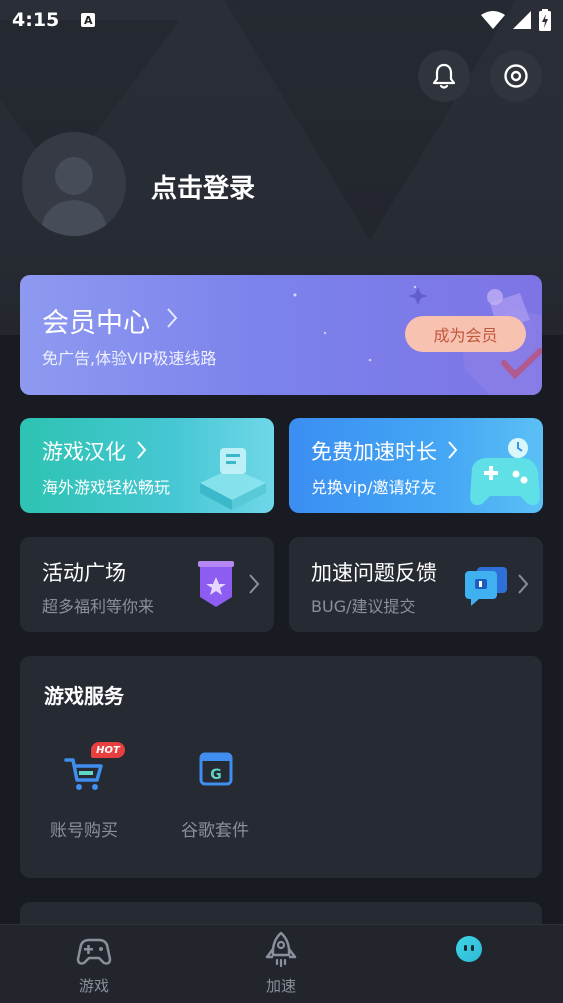  Describe the element at coordinates (215, 795) in the screenshot. I see `service-item-google-suite: G 谷歌套件` at that location.